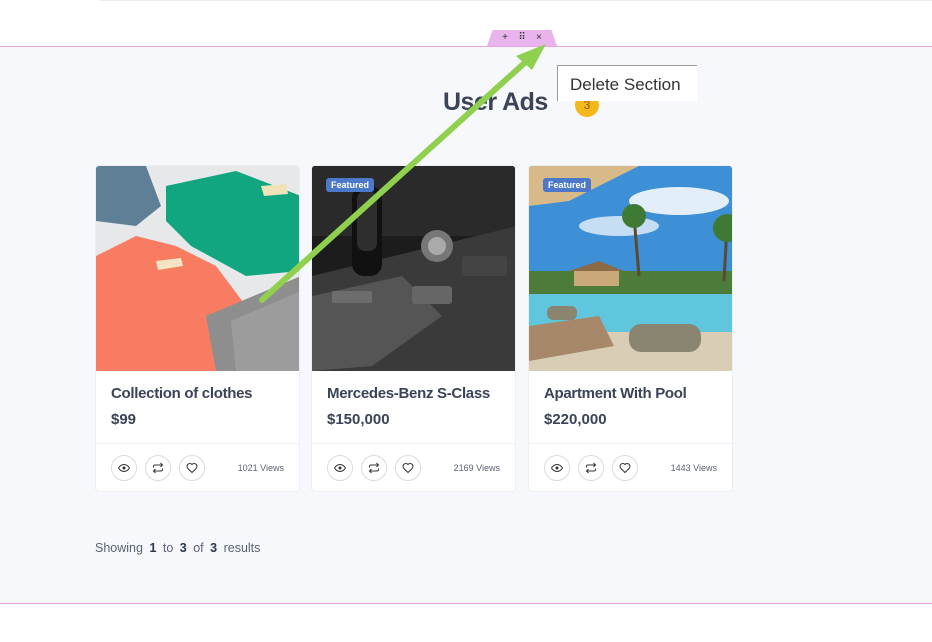 Image resolution: width=932 pixels, height=642 pixels. What do you see at coordinates (124, 419) in the screenshot?
I see `ad-price: $99` at bounding box center [124, 419].